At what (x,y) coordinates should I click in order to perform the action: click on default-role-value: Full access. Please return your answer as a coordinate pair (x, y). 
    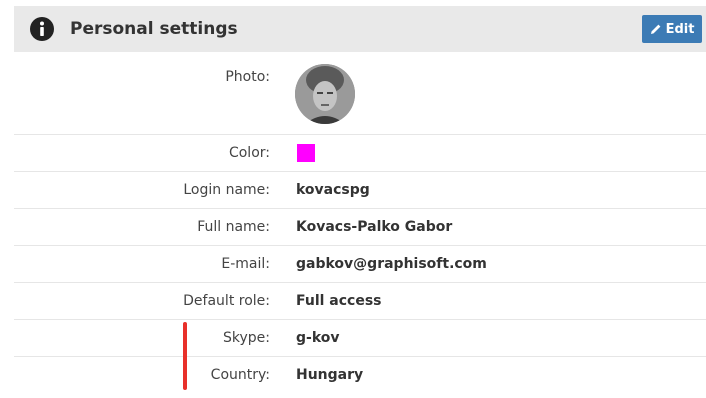
    Looking at the image, I should click on (339, 301).